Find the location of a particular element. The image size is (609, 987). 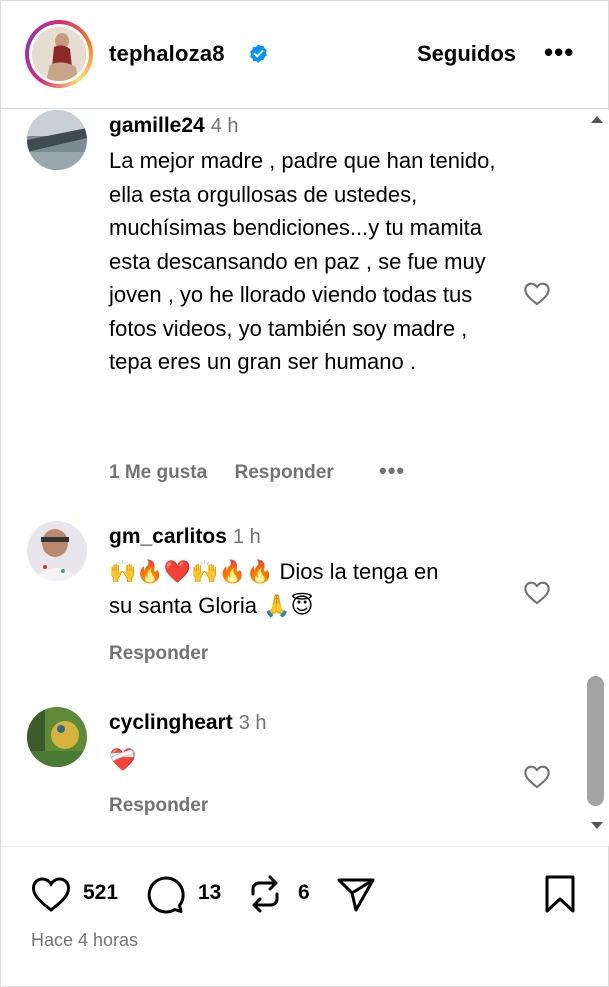

reposts-count: 6 is located at coordinates (304, 893).